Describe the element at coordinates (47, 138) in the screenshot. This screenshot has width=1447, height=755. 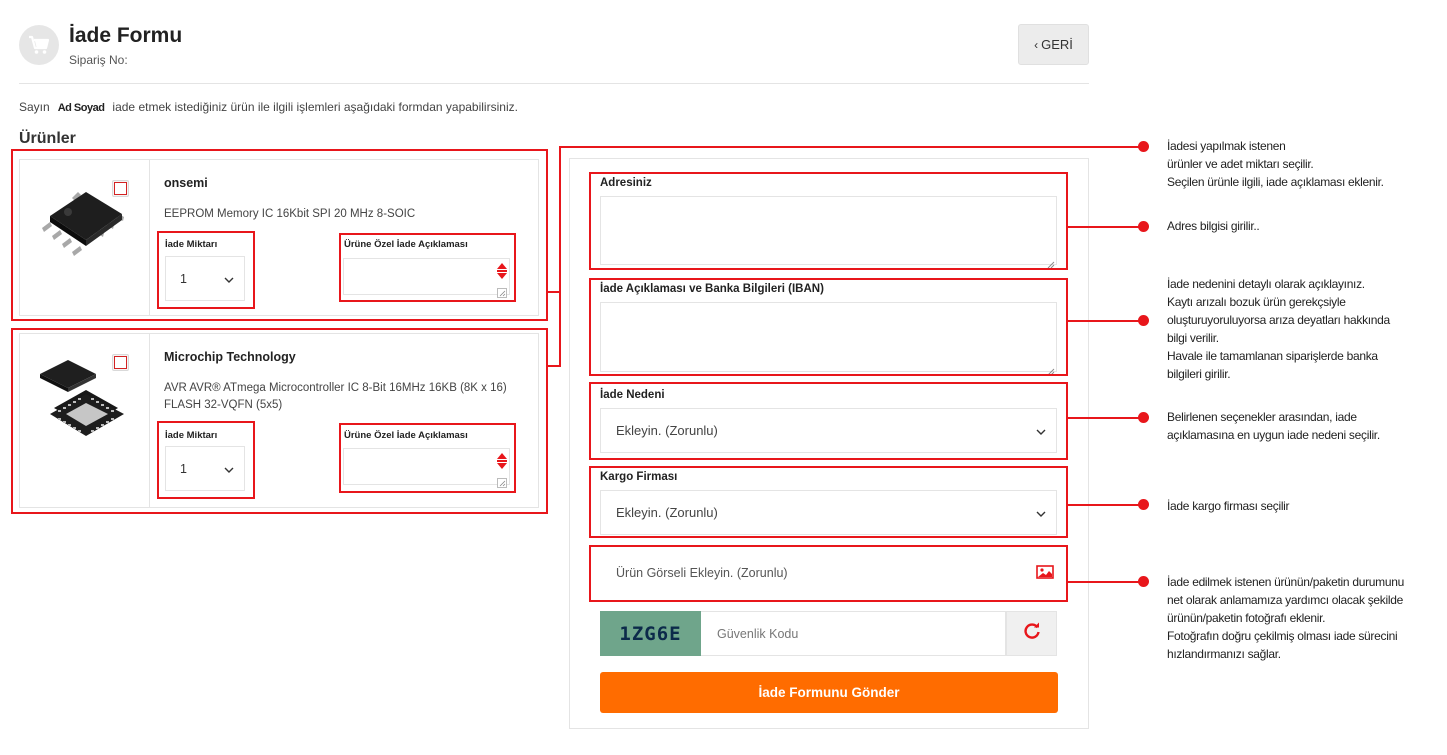
I see `products-title: Ürünler` at that location.